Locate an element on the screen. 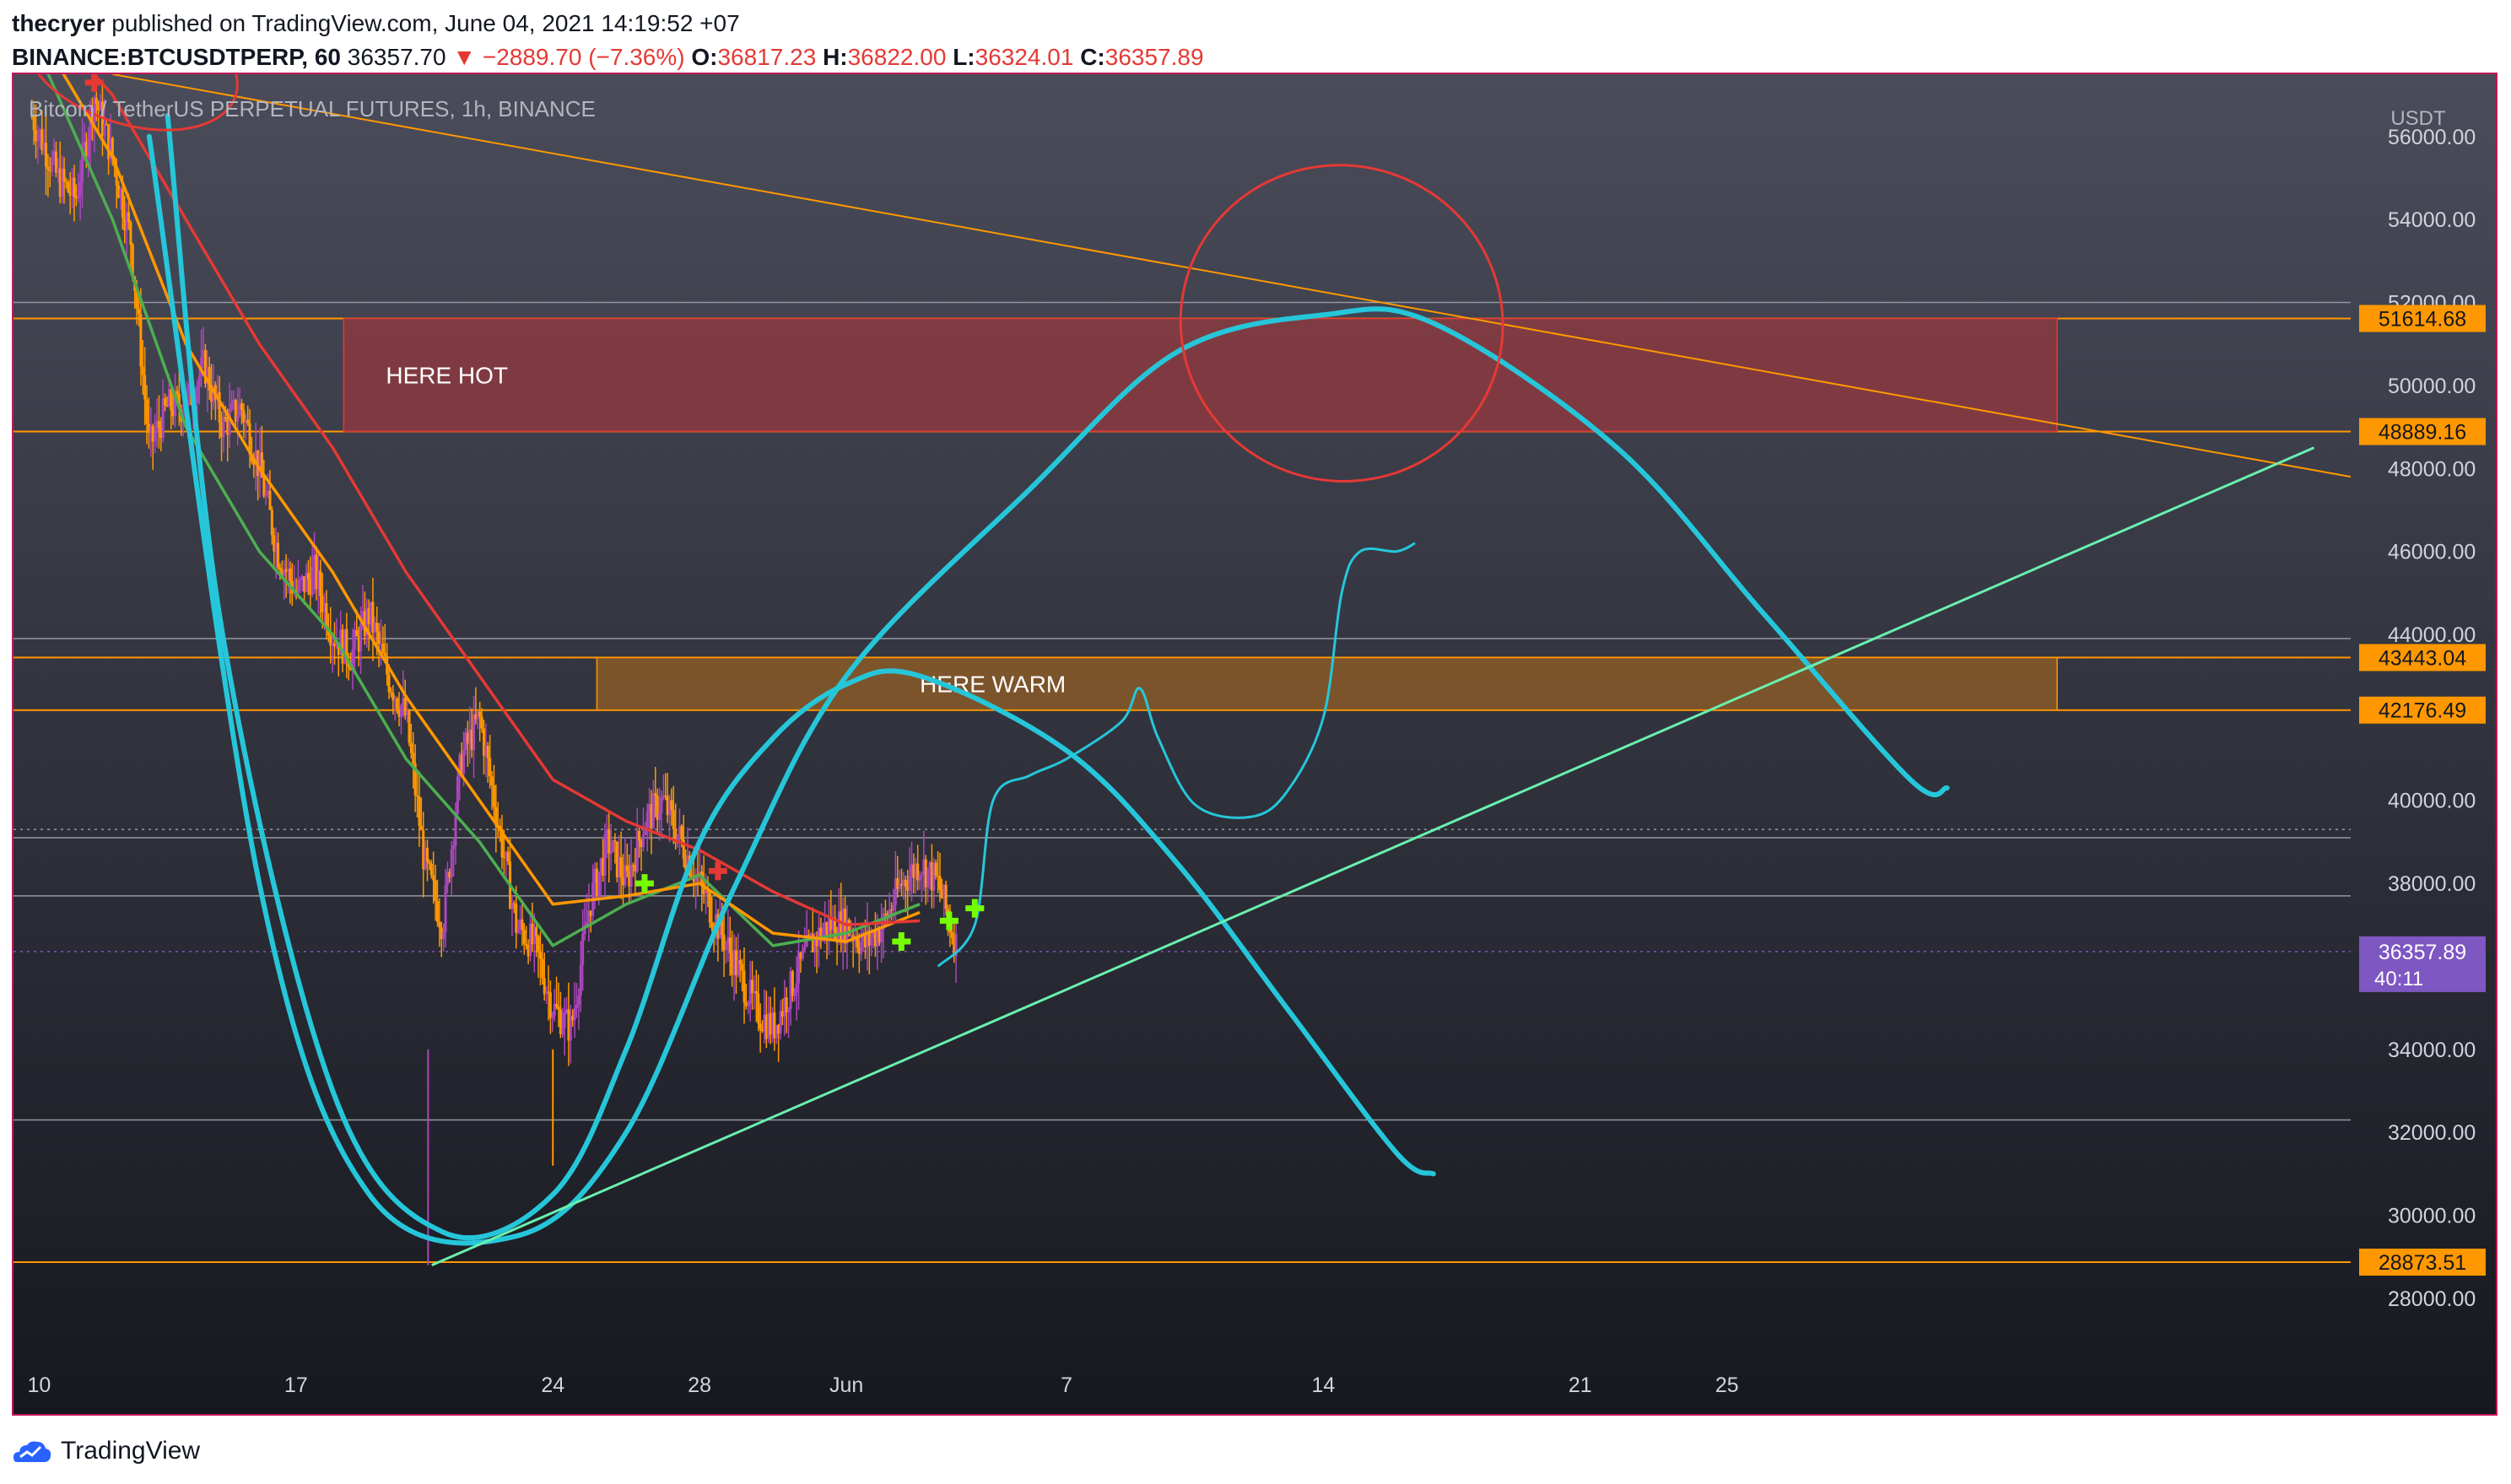 The image size is (2511, 1484). x-tick-label: 21 is located at coordinates (1580, 1385).